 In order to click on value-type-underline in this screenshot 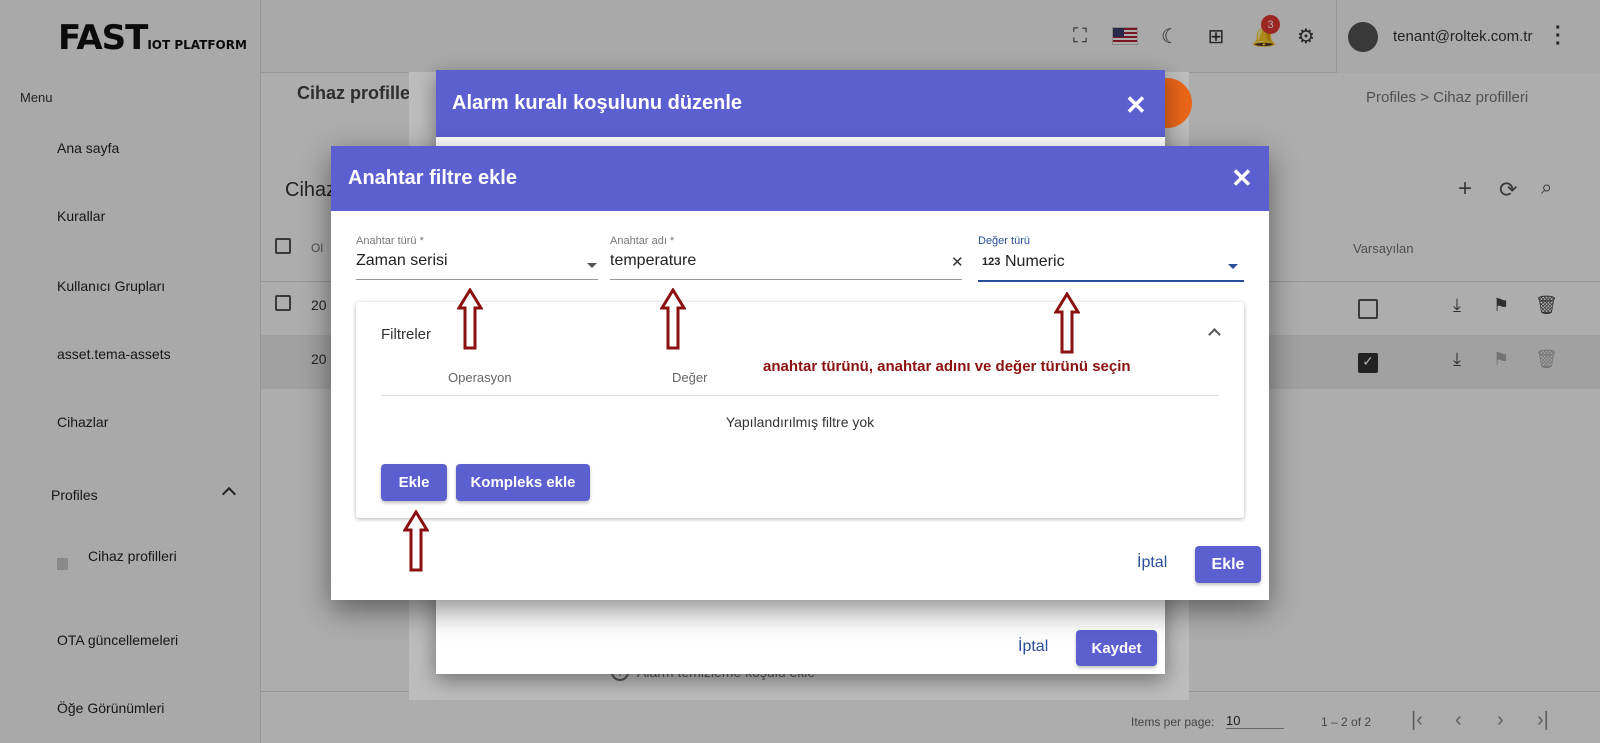, I will do `click(1111, 281)`.